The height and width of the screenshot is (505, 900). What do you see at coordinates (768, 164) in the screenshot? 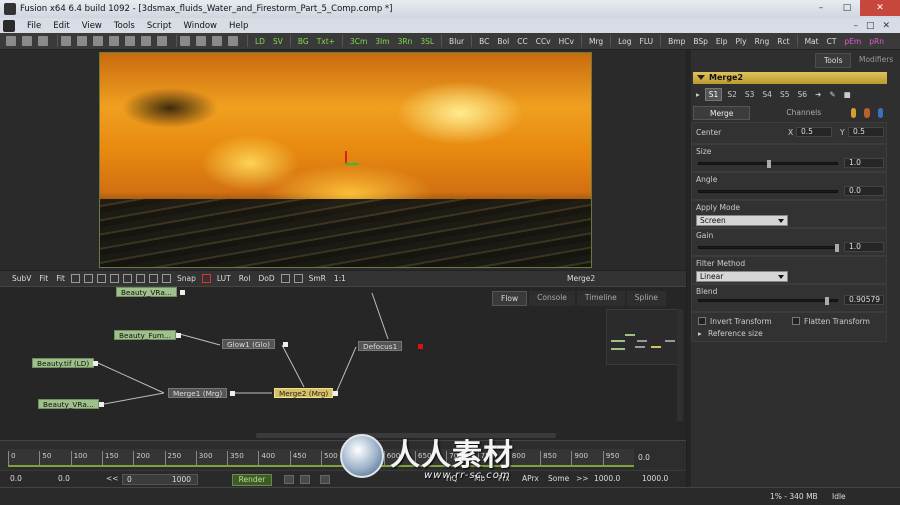
I see `size-slider` at bounding box center [768, 164].